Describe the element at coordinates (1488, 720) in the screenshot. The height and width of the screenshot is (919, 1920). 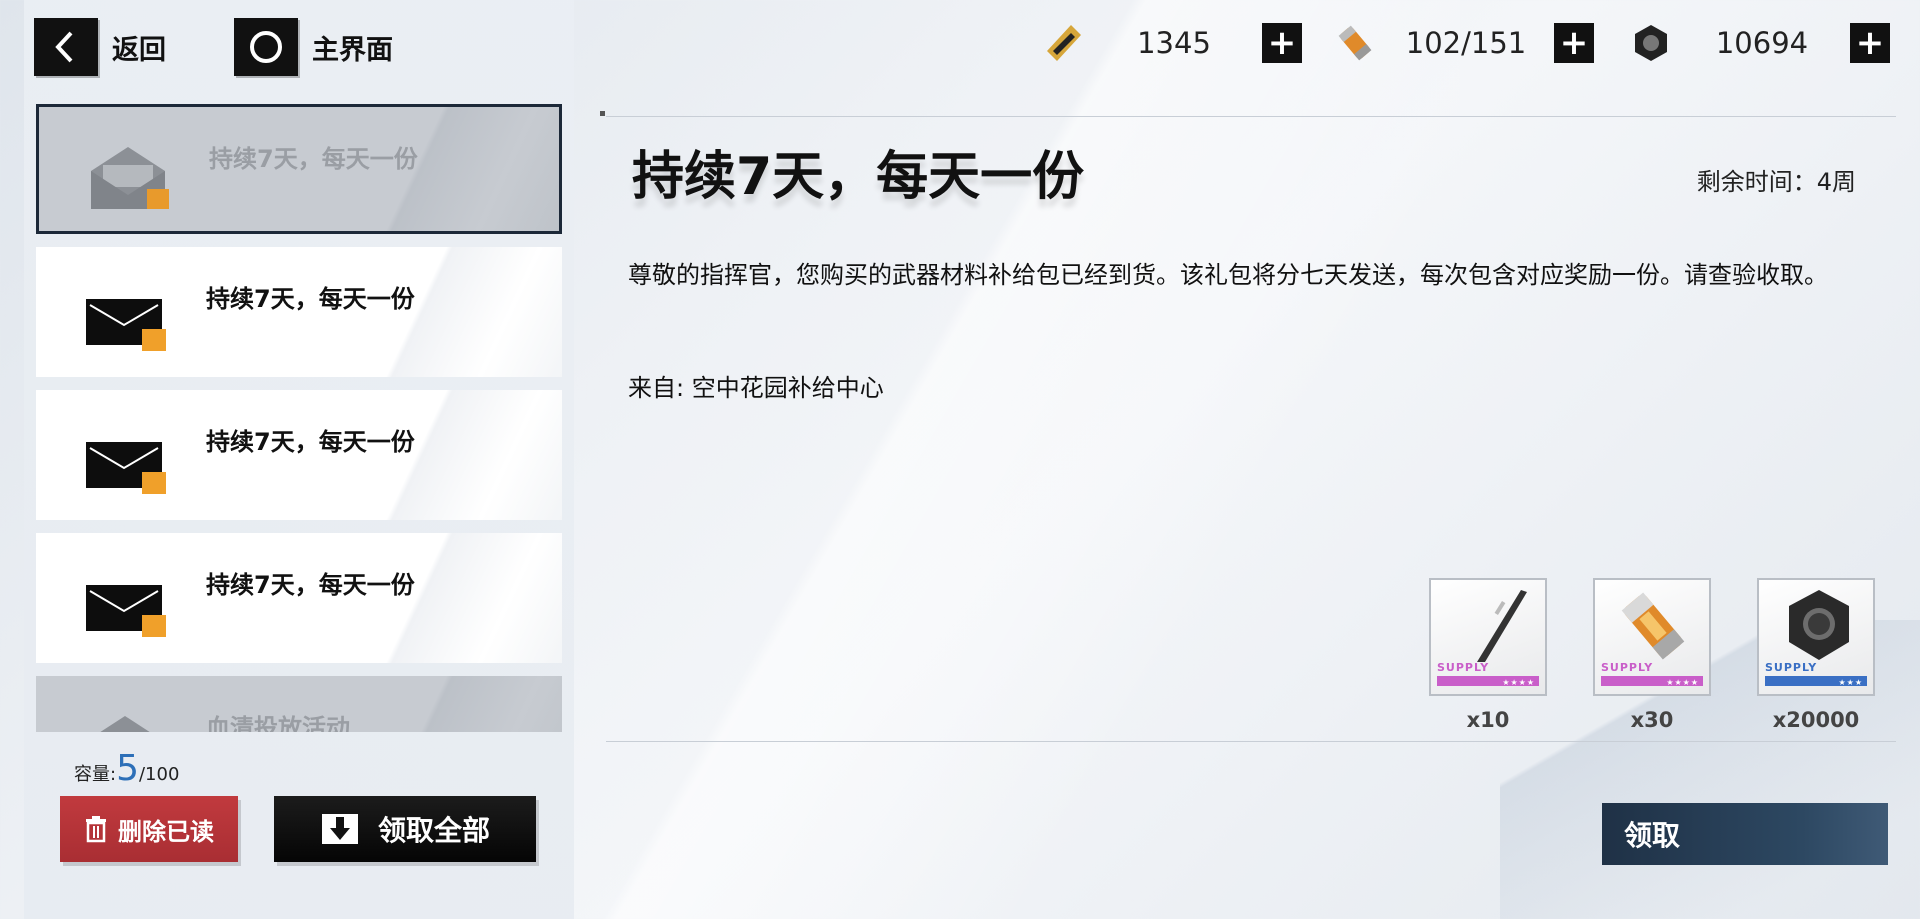
I see `reward-quantity: x10` at that location.